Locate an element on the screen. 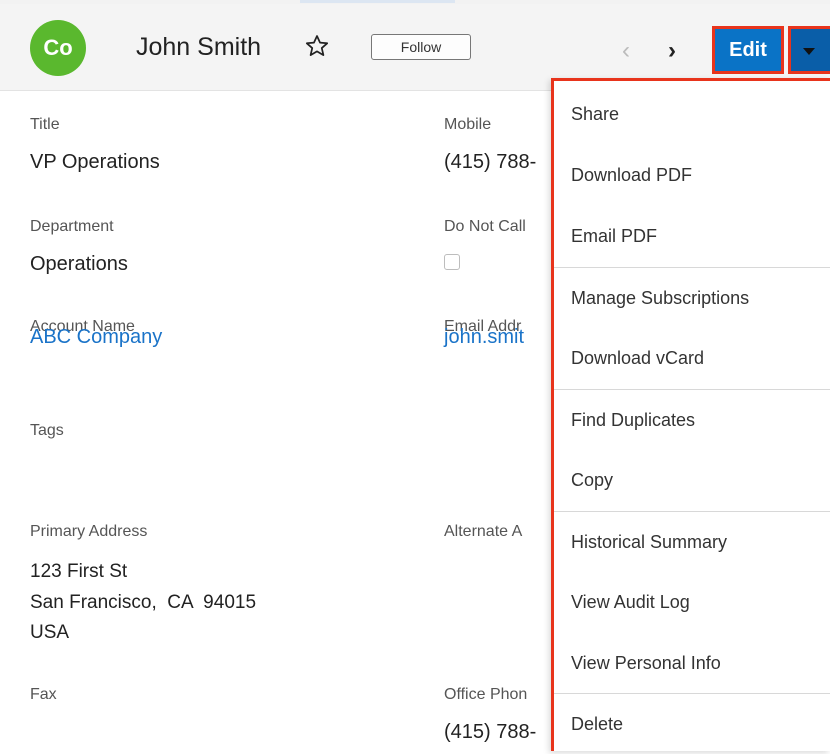 The width and height of the screenshot is (830, 754). mobile-label: Mobile is located at coordinates (468, 124).